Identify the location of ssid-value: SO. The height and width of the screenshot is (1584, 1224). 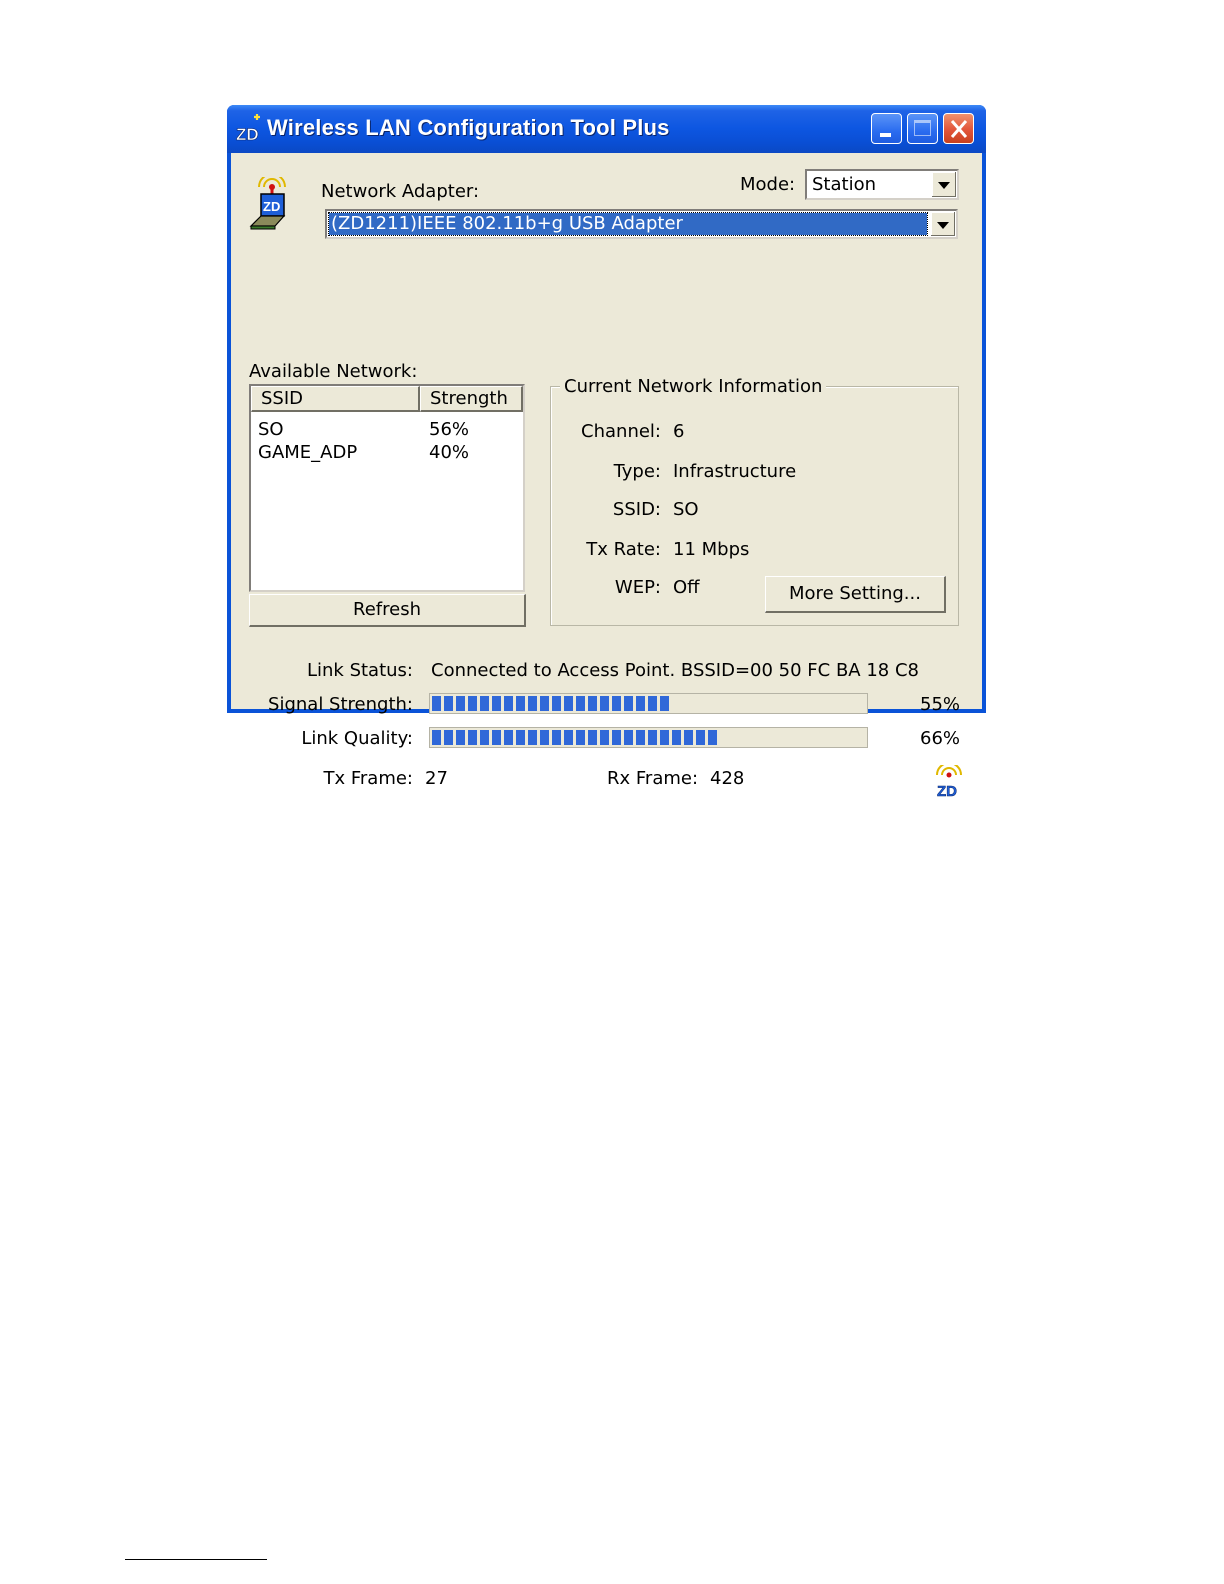
(686, 509).